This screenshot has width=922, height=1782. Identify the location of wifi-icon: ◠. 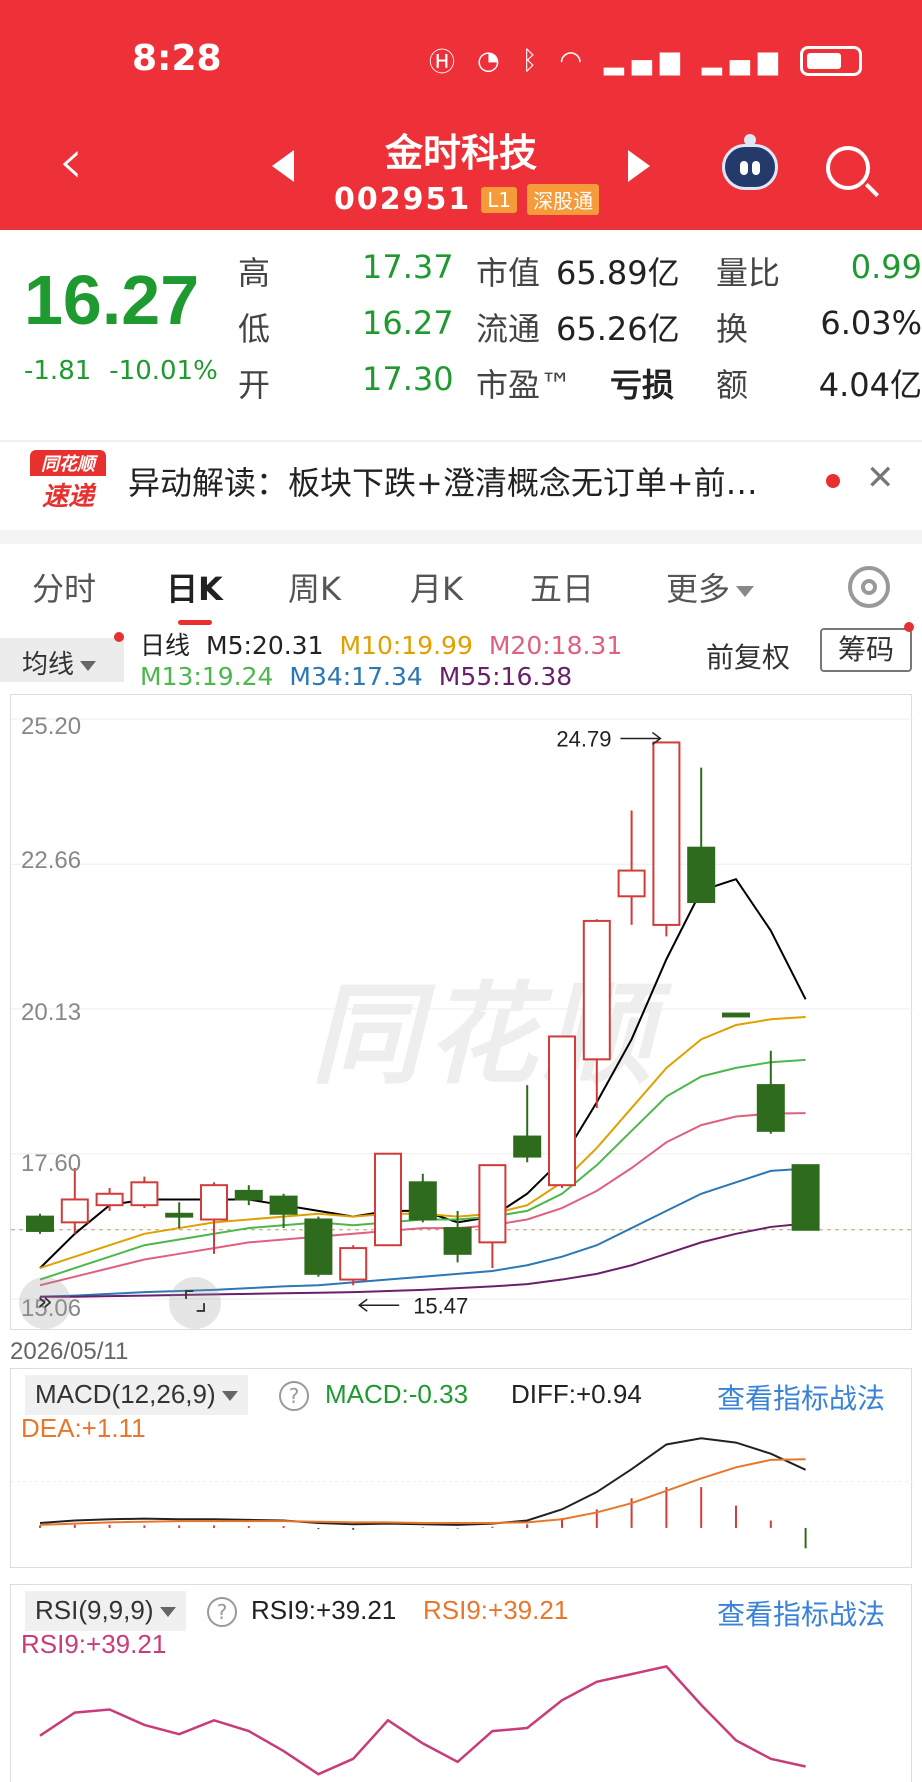
(574, 60).